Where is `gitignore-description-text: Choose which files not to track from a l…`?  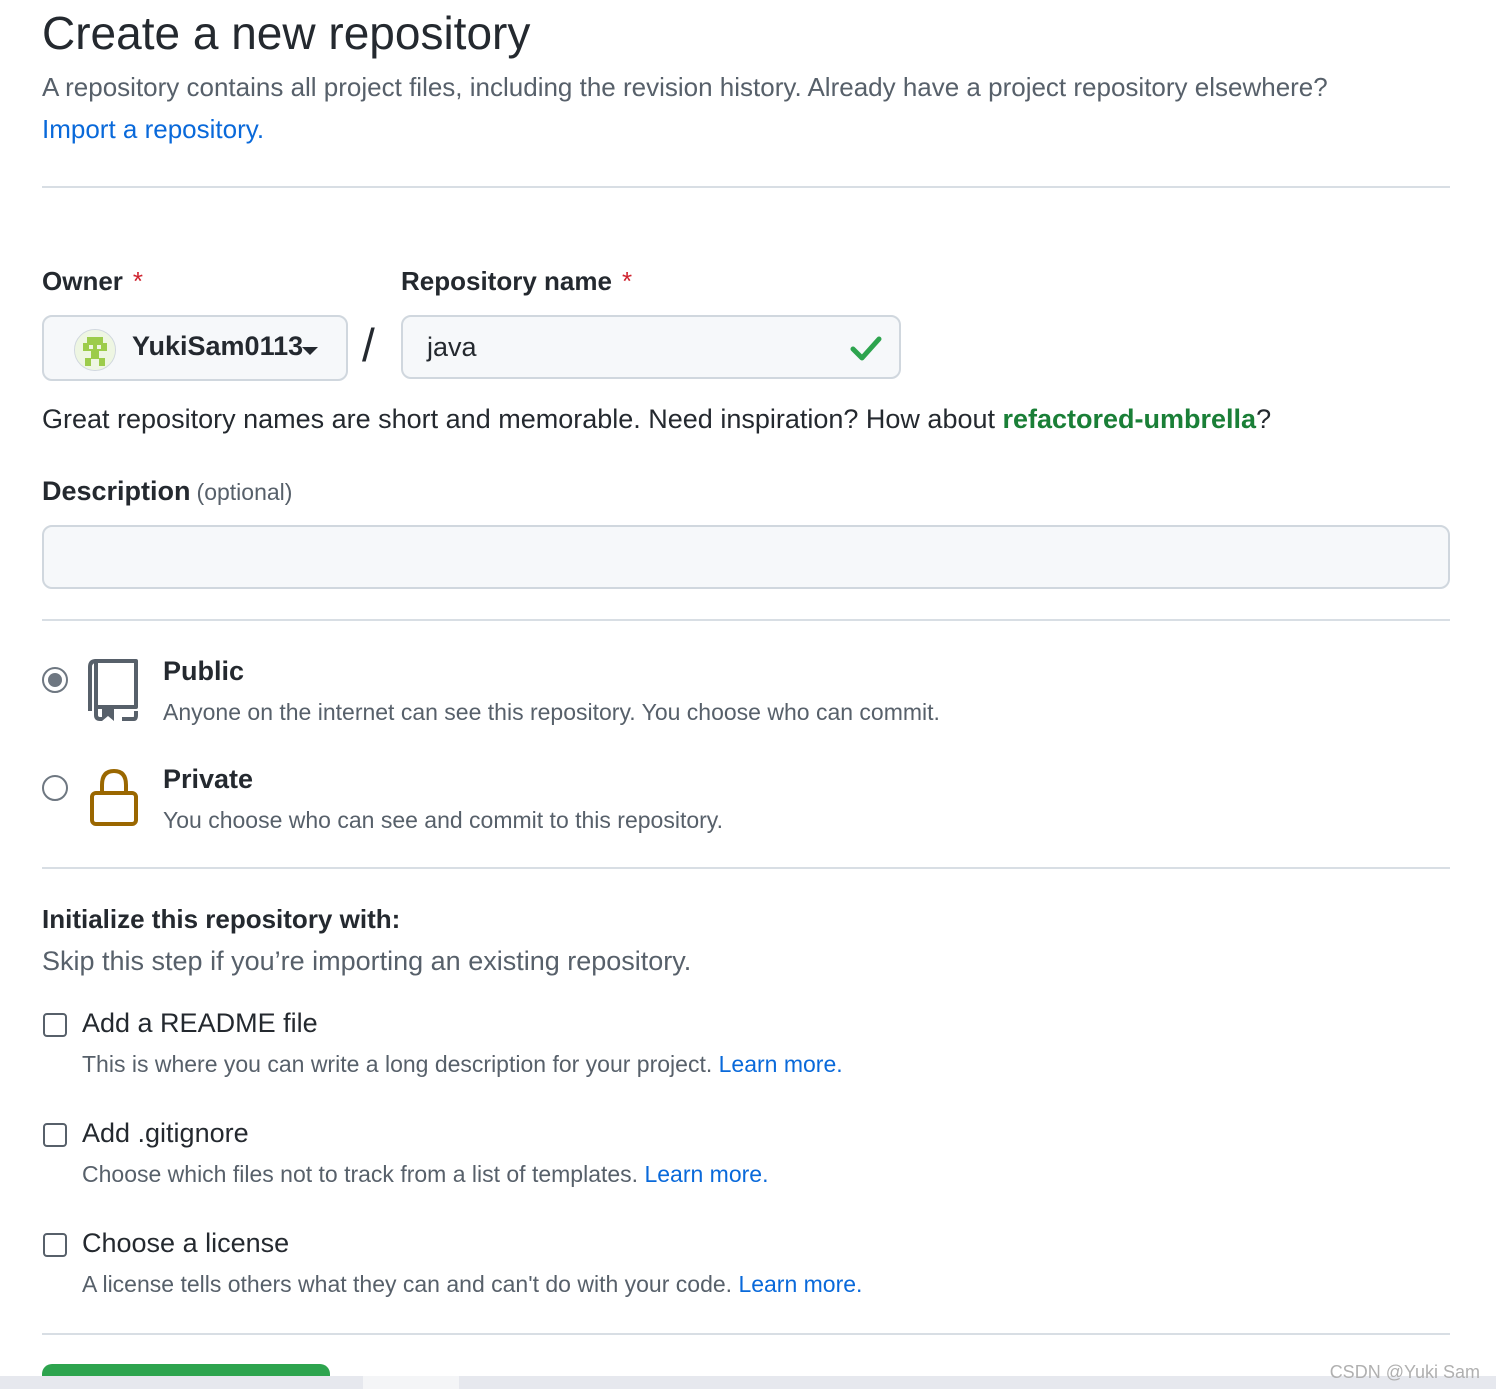 gitignore-description-text: Choose which files not to track from a l… is located at coordinates (360, 1174).